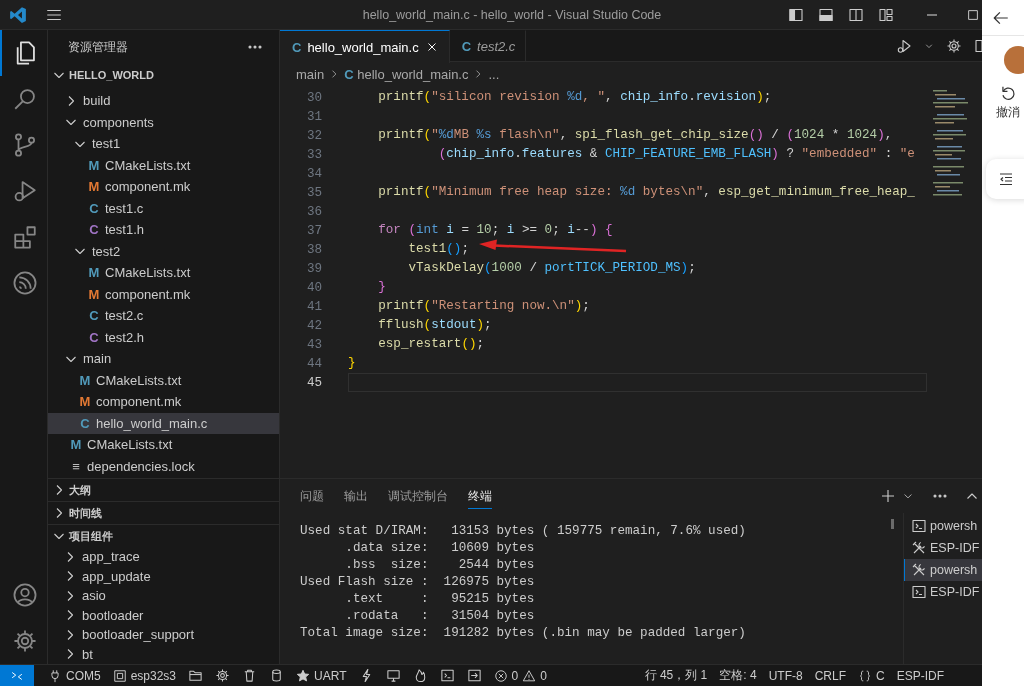 This screenshot has height=686, width=1024. Describe the element at coordinates (163, 535) in the screenshot. I see `section-header: 项目组件` at that location.